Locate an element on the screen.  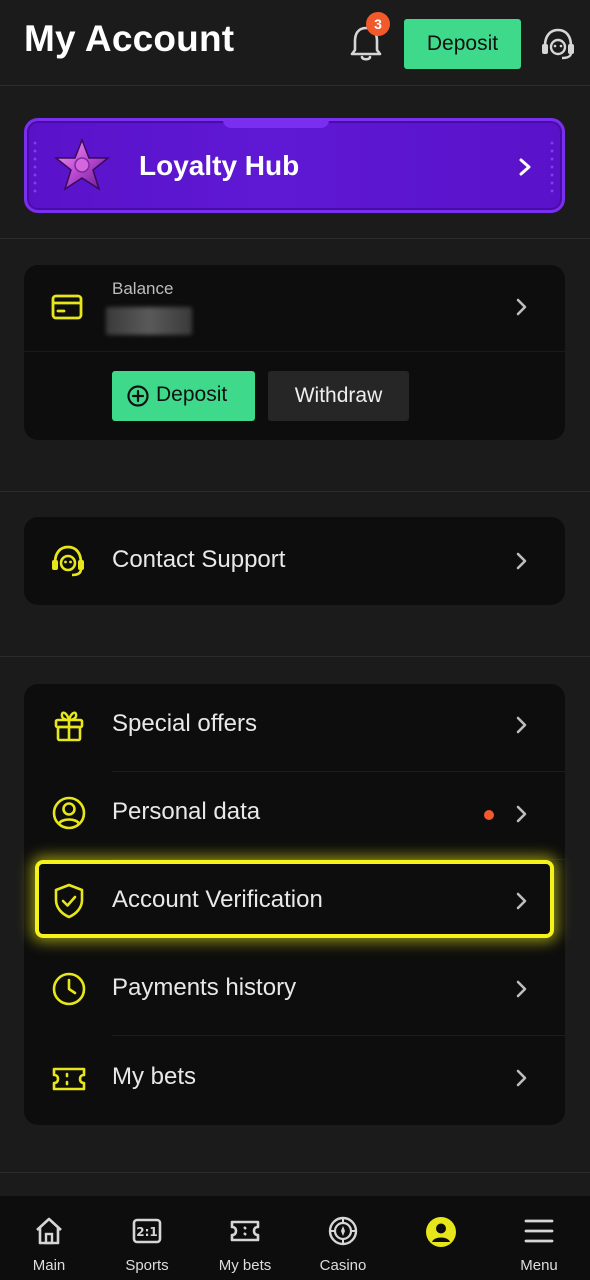
nav-item-menu: Menu is located at coordinates (539, 1238).